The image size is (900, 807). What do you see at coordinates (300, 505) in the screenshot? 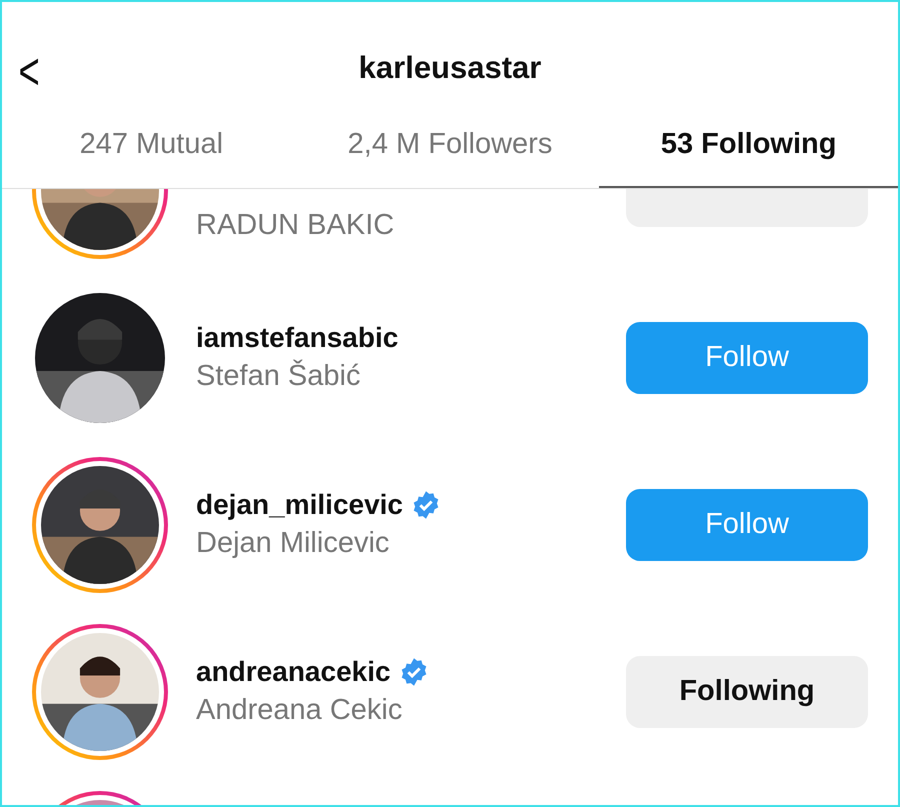
I see `username: dejan_milicevic` at bounding box center [300, 505].